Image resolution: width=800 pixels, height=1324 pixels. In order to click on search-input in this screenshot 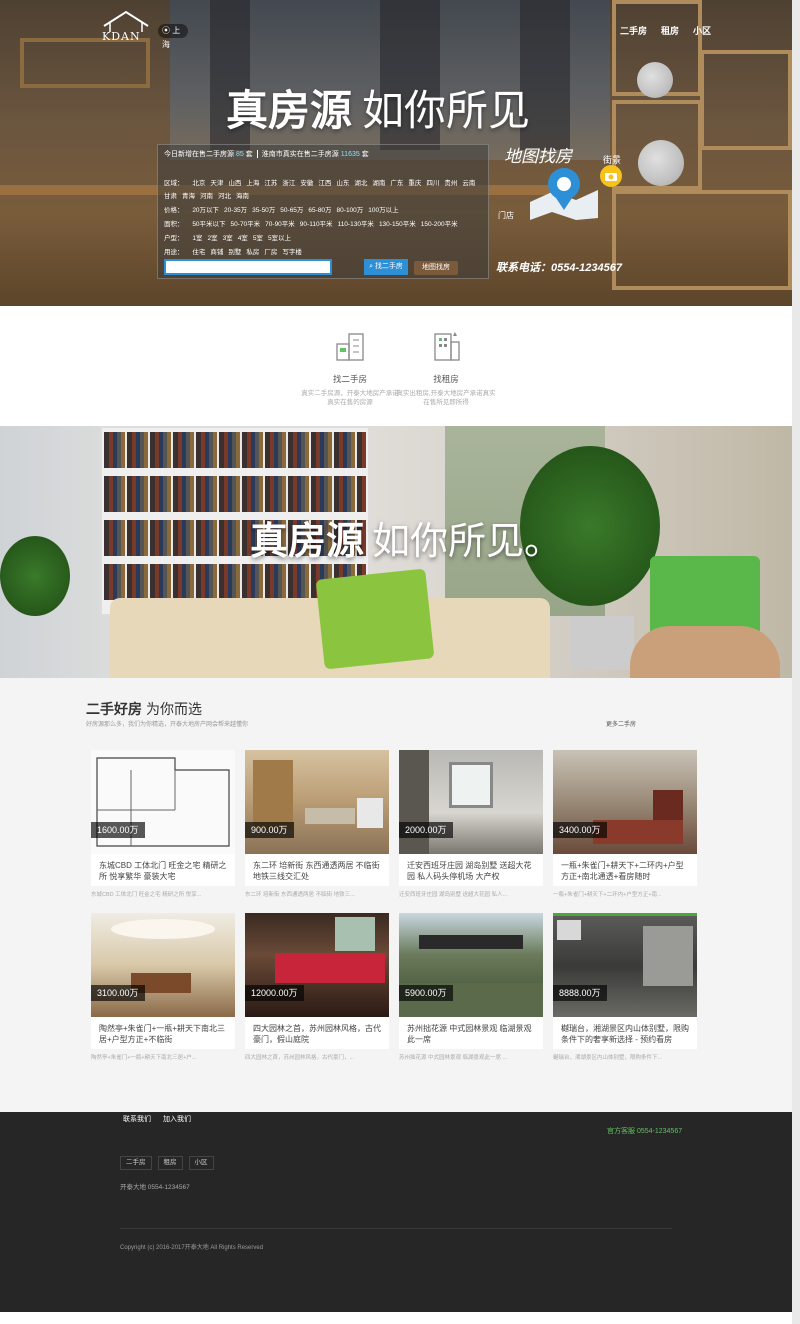, I will do `click(248, 267)`.